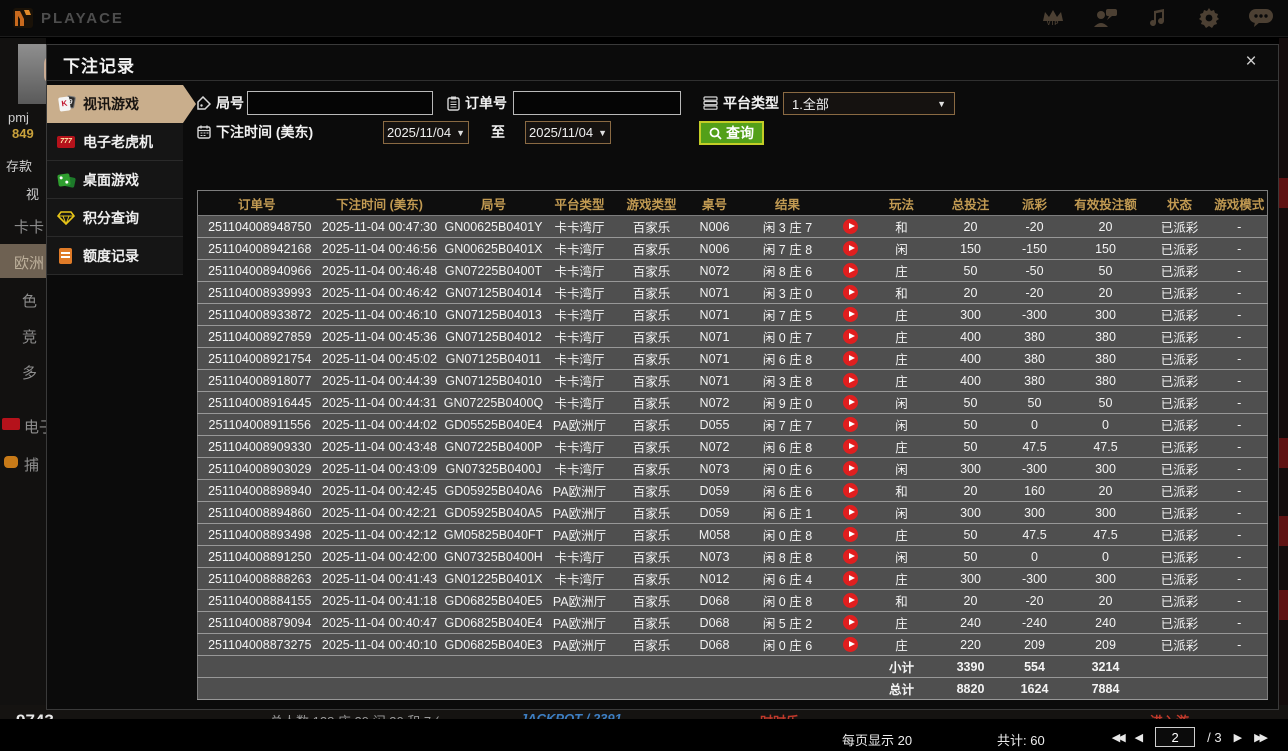 Image resolution: width=1288 pixels, height=751 pixels. Describe the element at coordinates (579, 358) in the screenshot. I see `cell-hall: 卡卡湾厅` at that location.